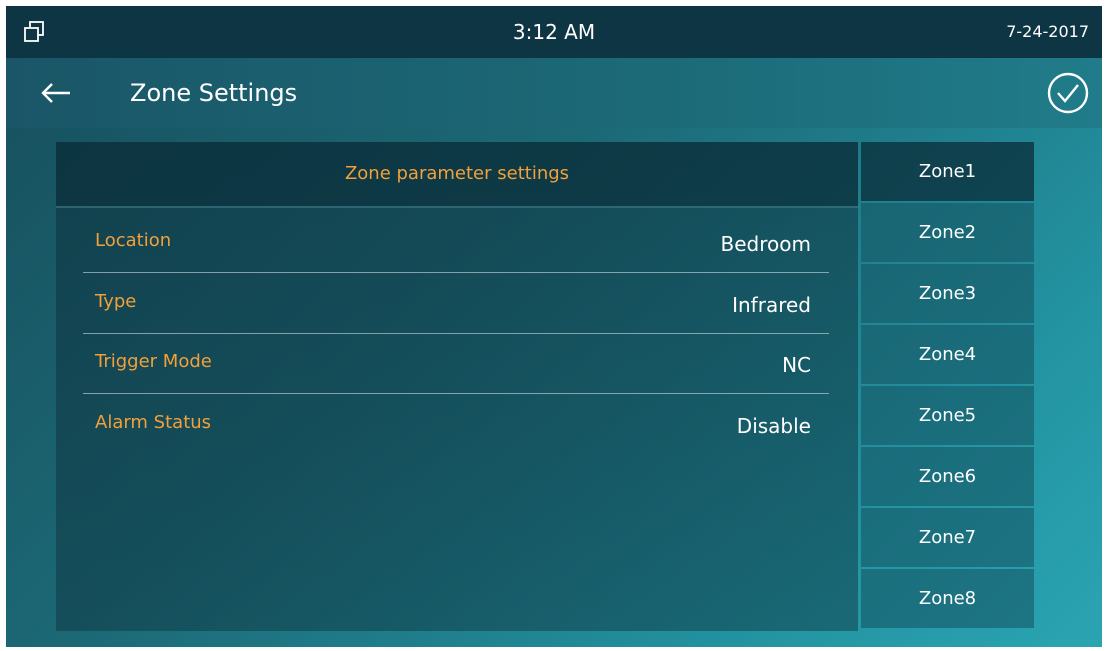 This screenshot has height=651, width=1105. Describe the element at coordinates (947, 293) in the screenshot. I see `zone-tab-3: Zone3` at that location.